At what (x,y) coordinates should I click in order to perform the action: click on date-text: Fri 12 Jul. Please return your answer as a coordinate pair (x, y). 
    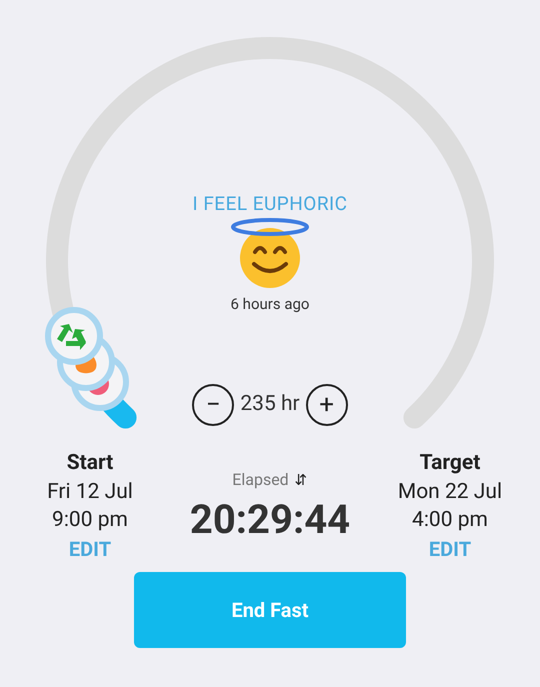
    Looking at the image, I should click on (90, 492).